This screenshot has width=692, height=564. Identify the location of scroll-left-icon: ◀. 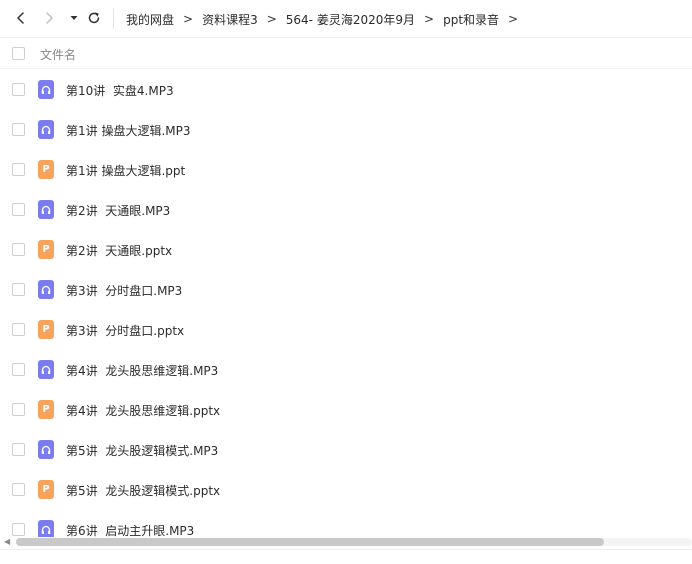
(8, 542).